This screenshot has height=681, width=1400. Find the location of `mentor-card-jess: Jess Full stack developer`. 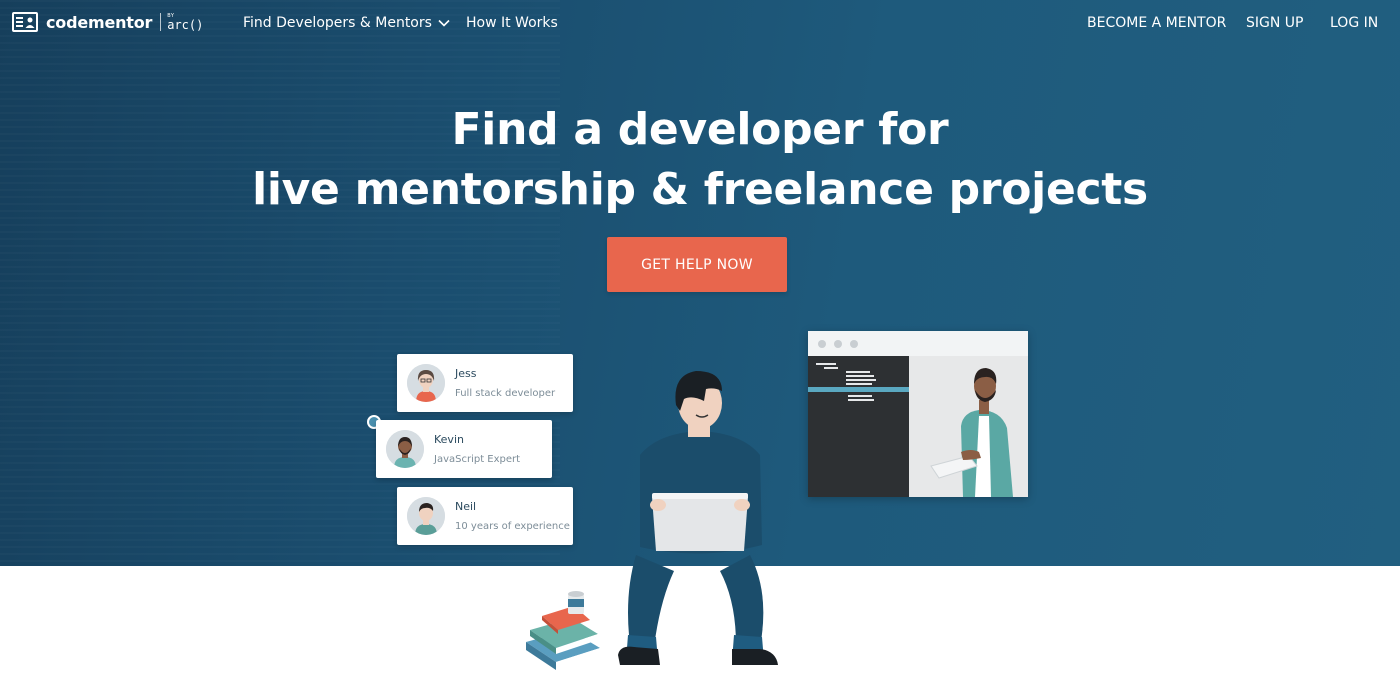

mentor-card-jess: Jess Full stack developer is located at coordinates (485, 383).